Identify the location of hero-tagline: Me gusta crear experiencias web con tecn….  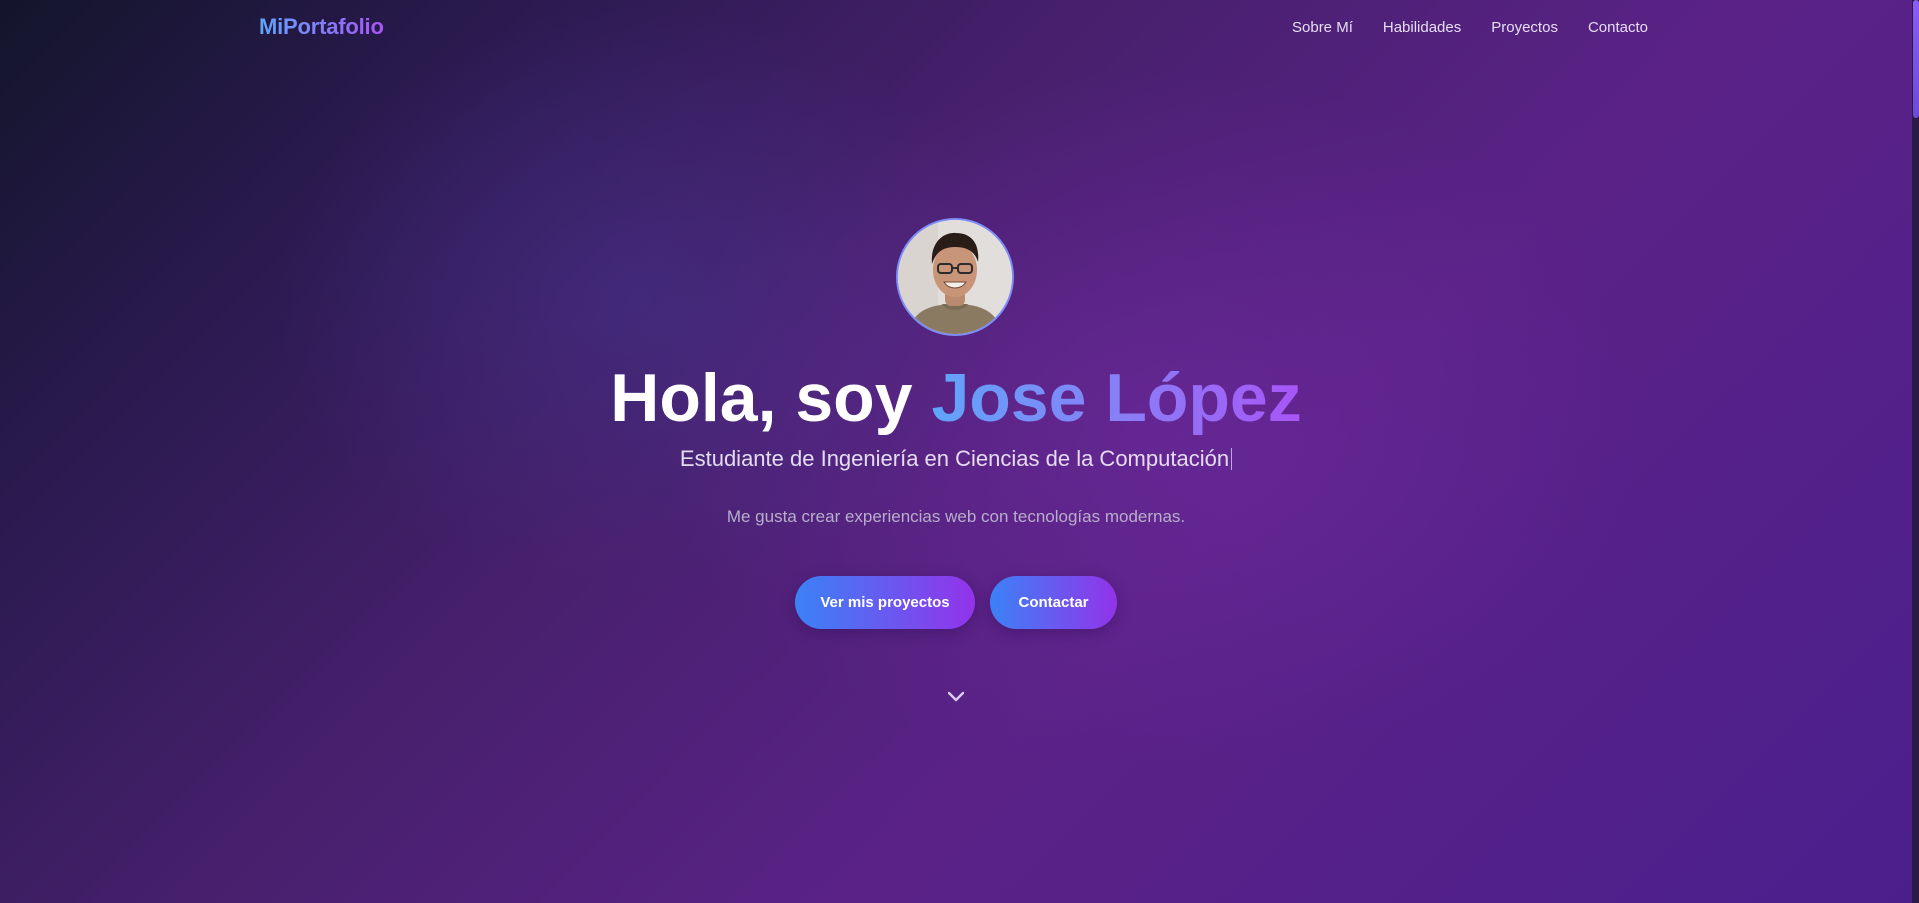
(956, 516).